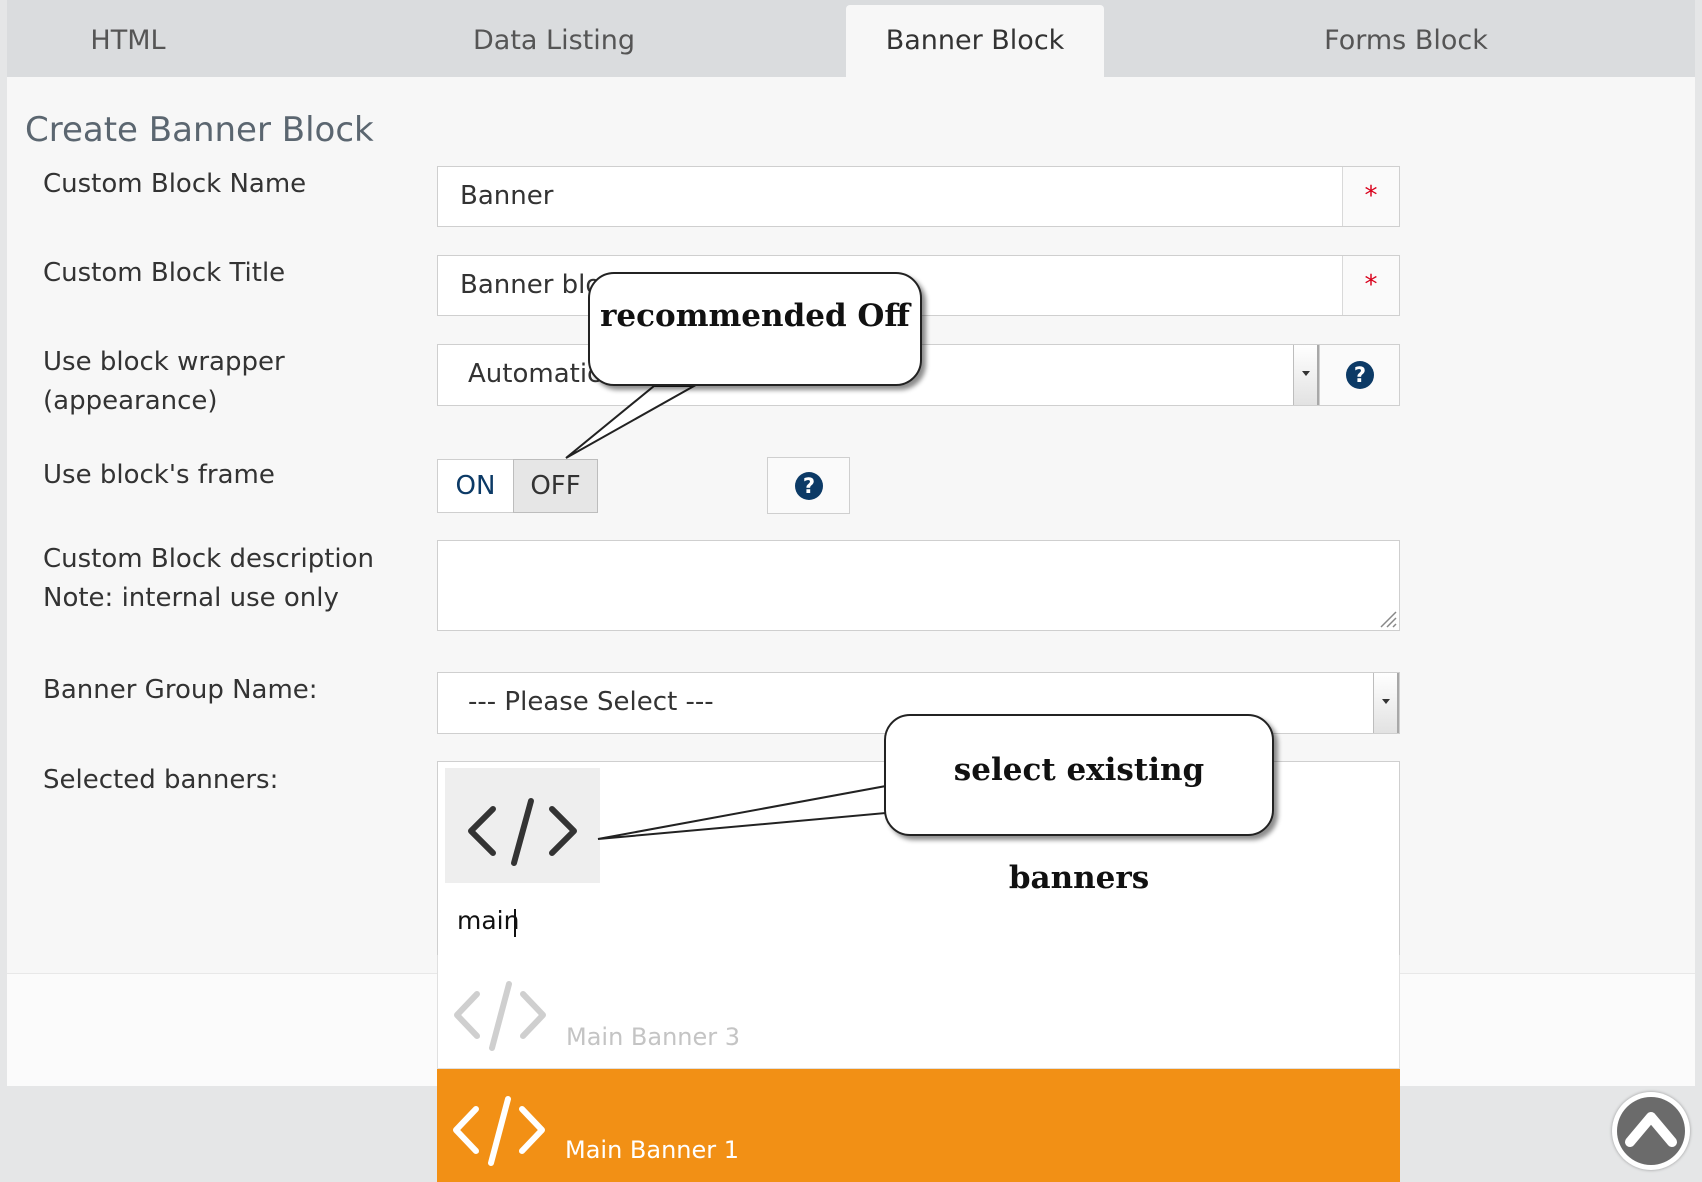 The height and width of the screenshot is (1182, 1702). What do you see at coordinates (1079, 805) in the screenshot?
I see `callout-select-banners: select existing banners` at bounding box center [1079, 805].